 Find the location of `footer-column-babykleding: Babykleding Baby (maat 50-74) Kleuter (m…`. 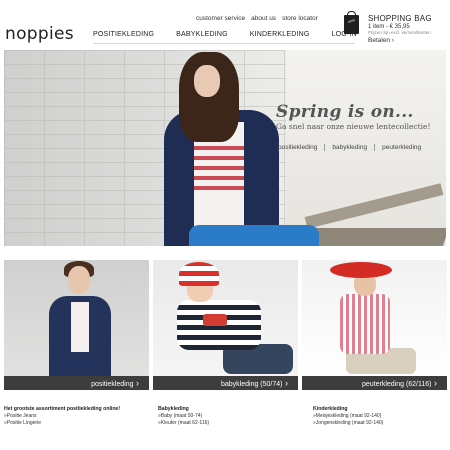

footer-column-babykleding: Babykleding Baby (maat 50-74) Kleuter (m… is located at coordinates (183, 416).